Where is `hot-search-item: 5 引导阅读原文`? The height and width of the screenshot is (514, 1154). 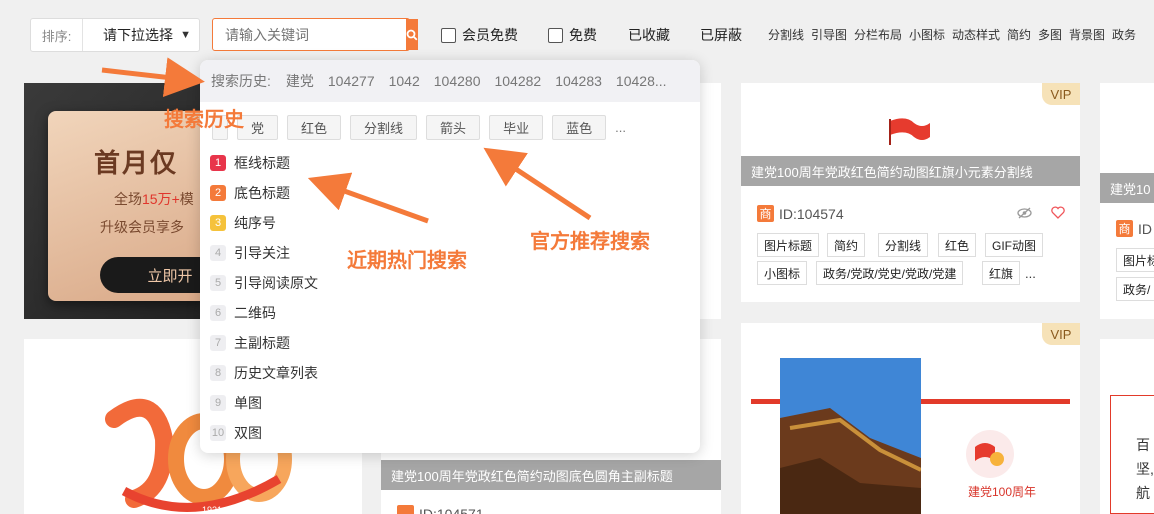 hot-search-item: 5 引导阅读原文 is located at coordinates (264, 283).